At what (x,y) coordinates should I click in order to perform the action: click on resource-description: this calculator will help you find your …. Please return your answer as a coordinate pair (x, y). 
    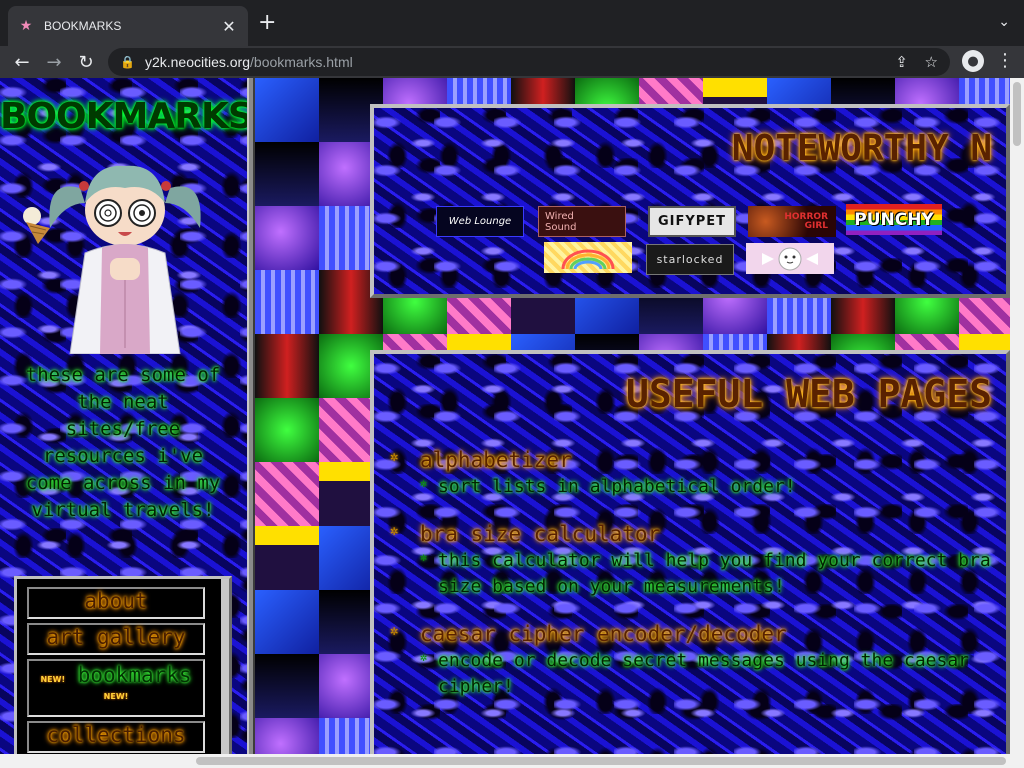
    Looking at the image, I should click on (714, 573).